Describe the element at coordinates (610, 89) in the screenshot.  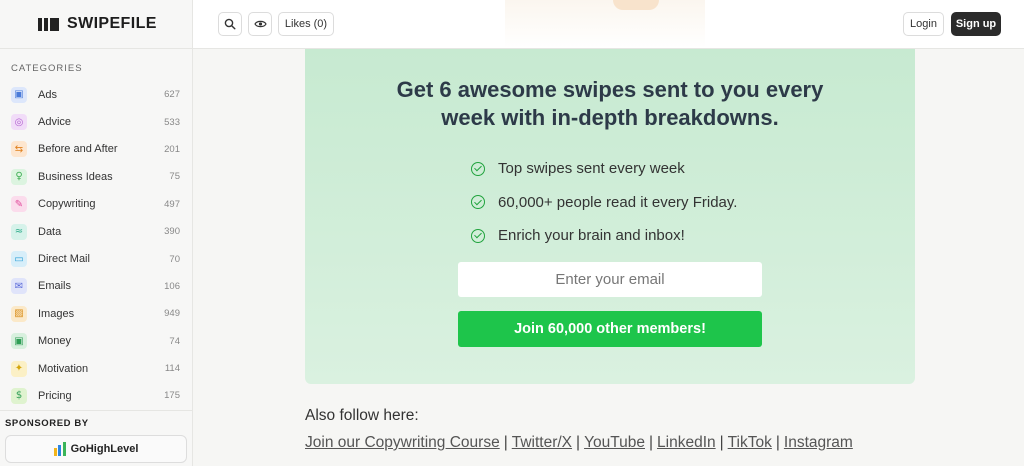
I see `headline-line-1: Get 6 awesome swipes sent to you every` at that location.